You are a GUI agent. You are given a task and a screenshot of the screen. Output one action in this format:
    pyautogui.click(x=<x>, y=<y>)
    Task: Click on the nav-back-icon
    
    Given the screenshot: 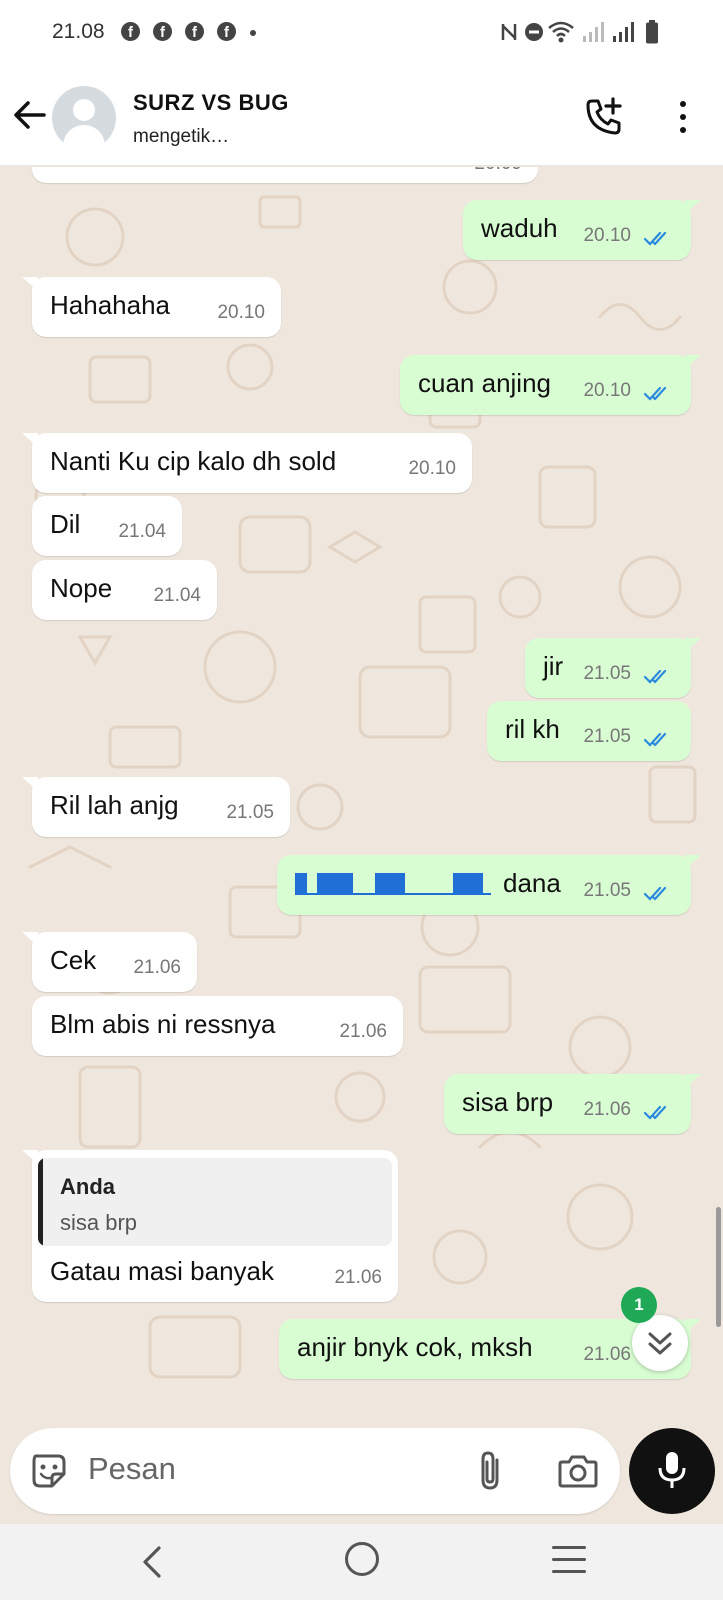 What is the action you would take?
    pyautogui.click(x=151, y=1562)
    